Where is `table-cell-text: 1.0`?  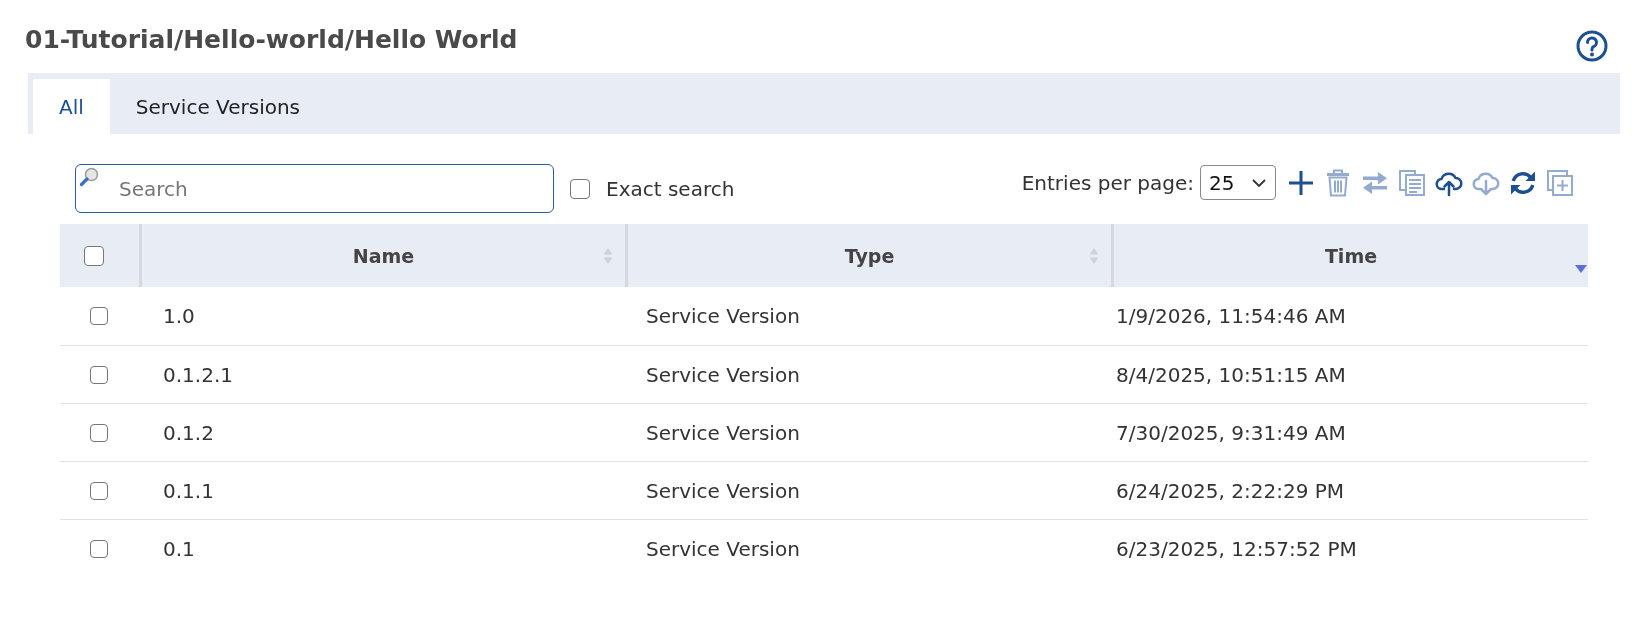 table-cell-text: 1.0 is located at coordinates (179, 316).